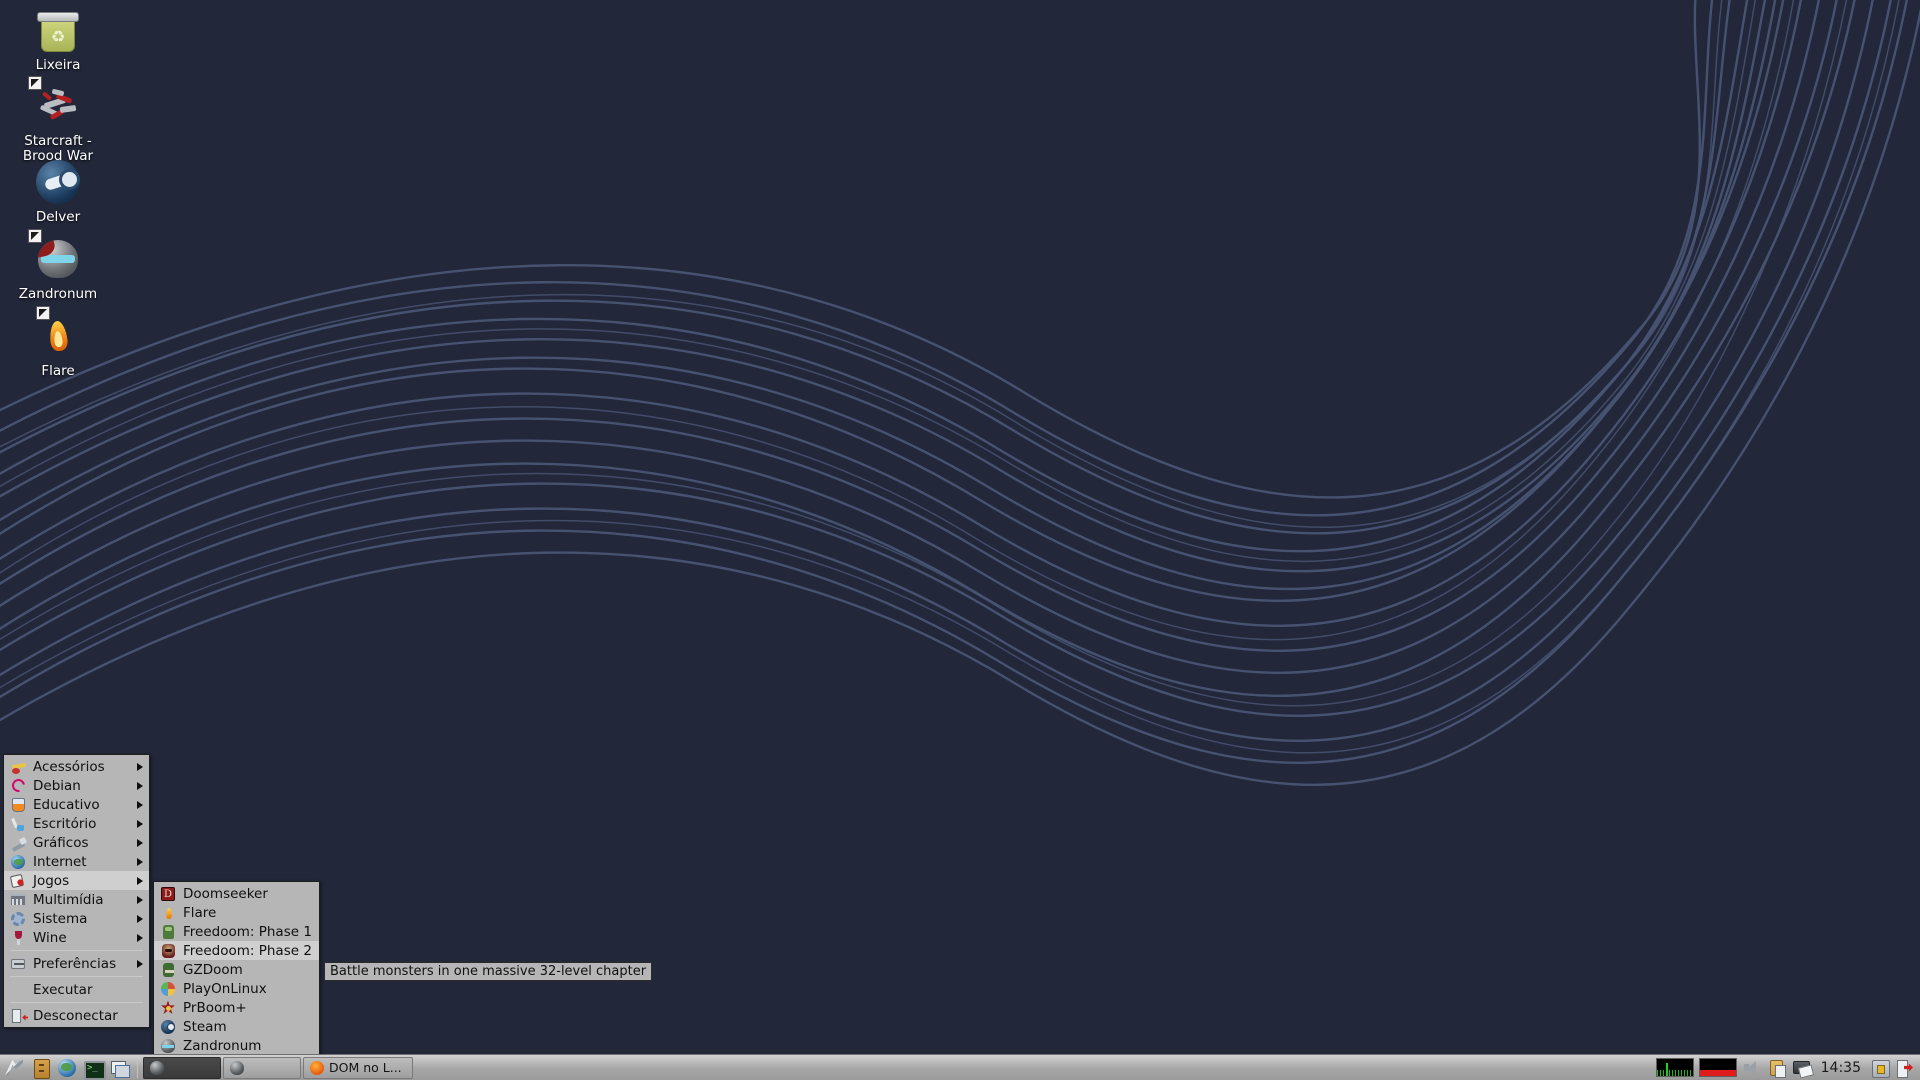 Image resolution: width=1920 pixels, height=1080 pixels. What do you see at coordinates (168, 932) in the screenshot?
I see `freedoom1-icon` at bounding box center [168, 932].